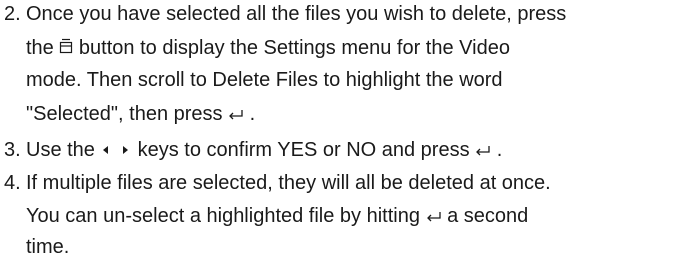 The width and height of the screenshot is (679, 268). What do you see at coordinates (12, 150) in the screenshot?
I see `step-number: 3.` at bounding box center [12, 150].